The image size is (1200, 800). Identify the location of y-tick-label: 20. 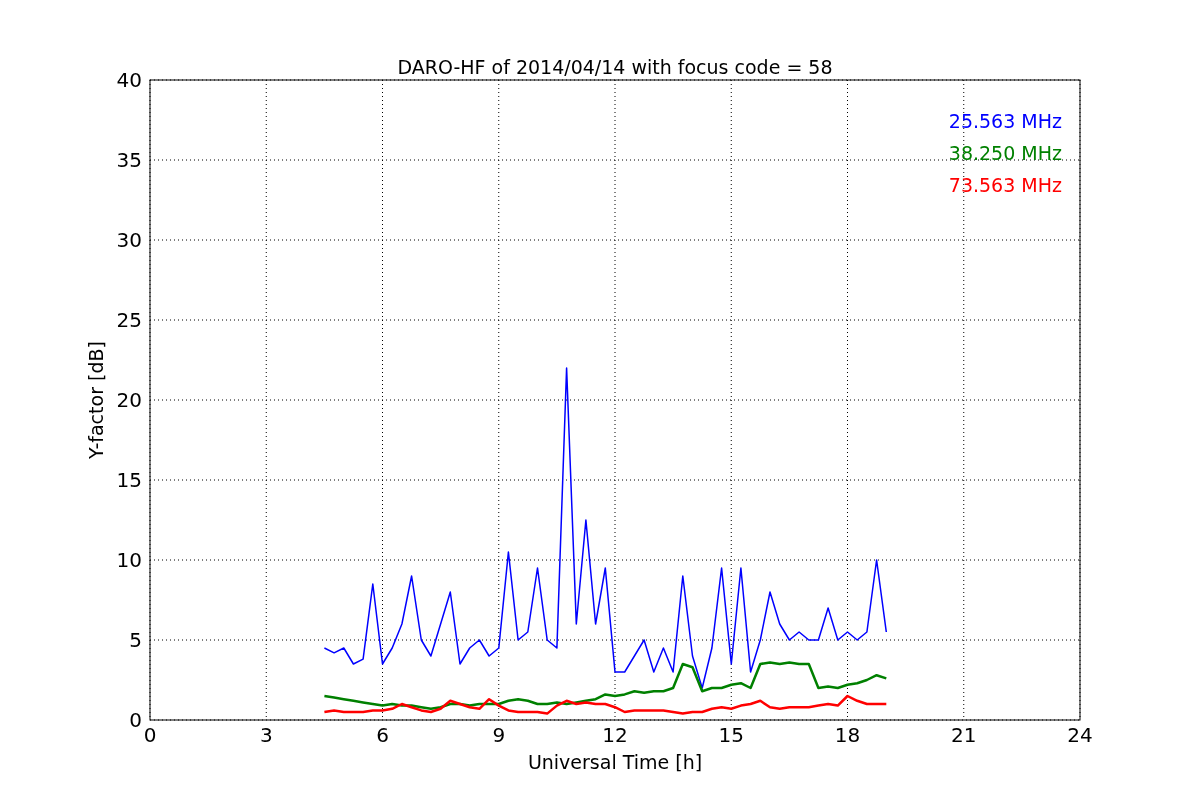
(129, 400).